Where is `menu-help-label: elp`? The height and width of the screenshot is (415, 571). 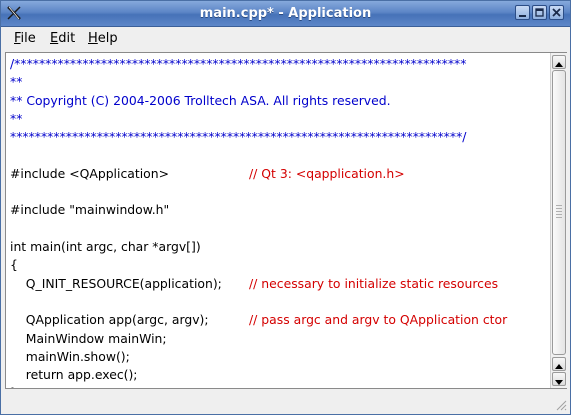
menu-help-label: elp is located at coordinates (107, 38).